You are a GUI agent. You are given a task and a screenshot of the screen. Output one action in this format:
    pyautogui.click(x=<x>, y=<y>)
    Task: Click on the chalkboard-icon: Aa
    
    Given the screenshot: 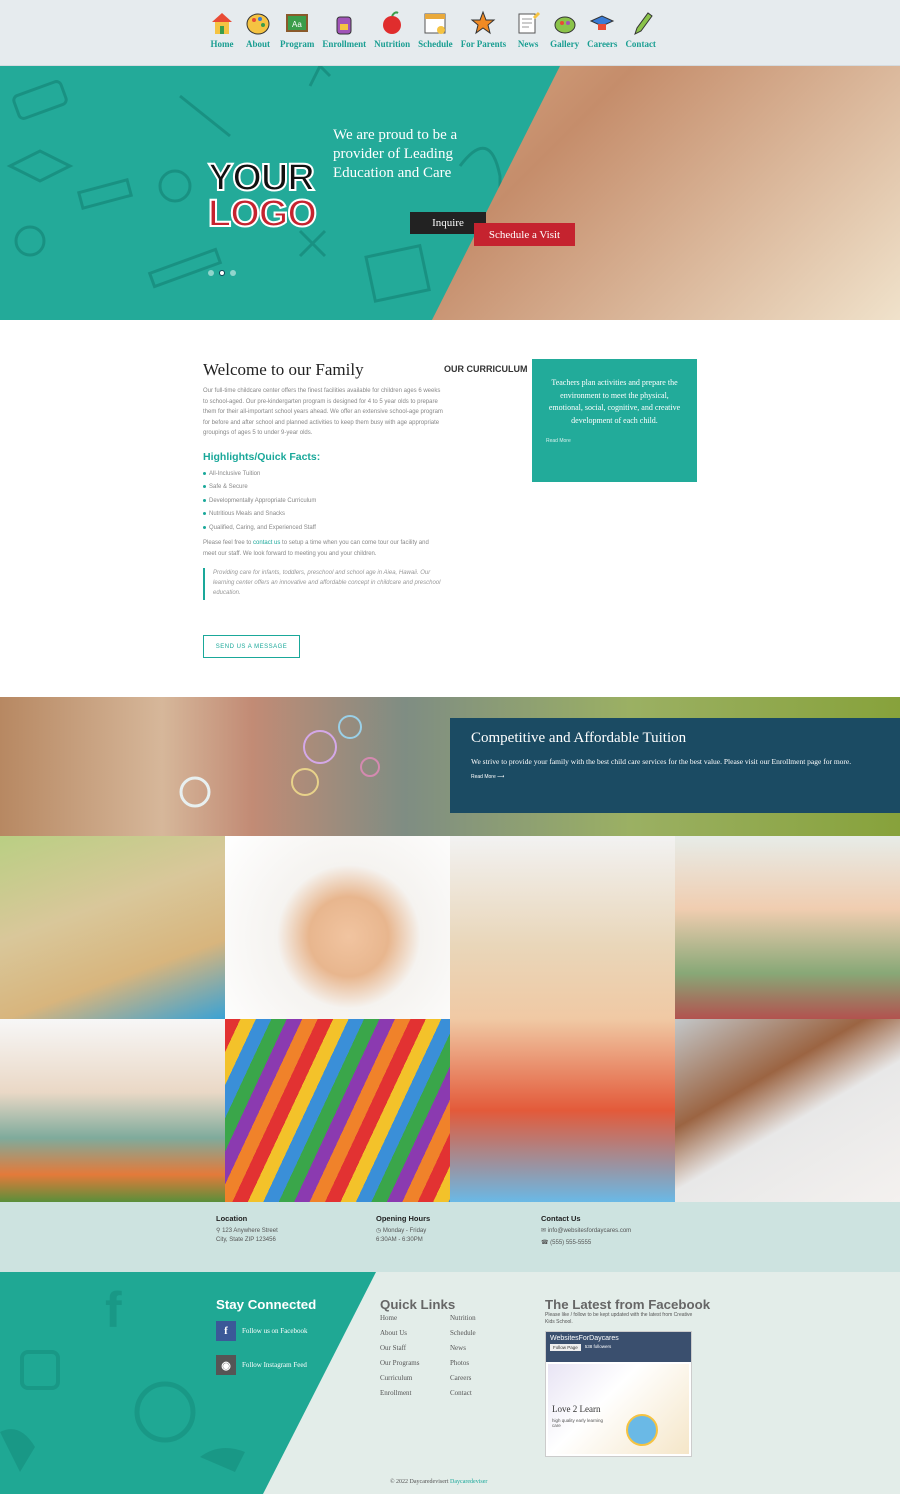 What is the action you would take?
    pyautogui.click(x=297, y=23)
    